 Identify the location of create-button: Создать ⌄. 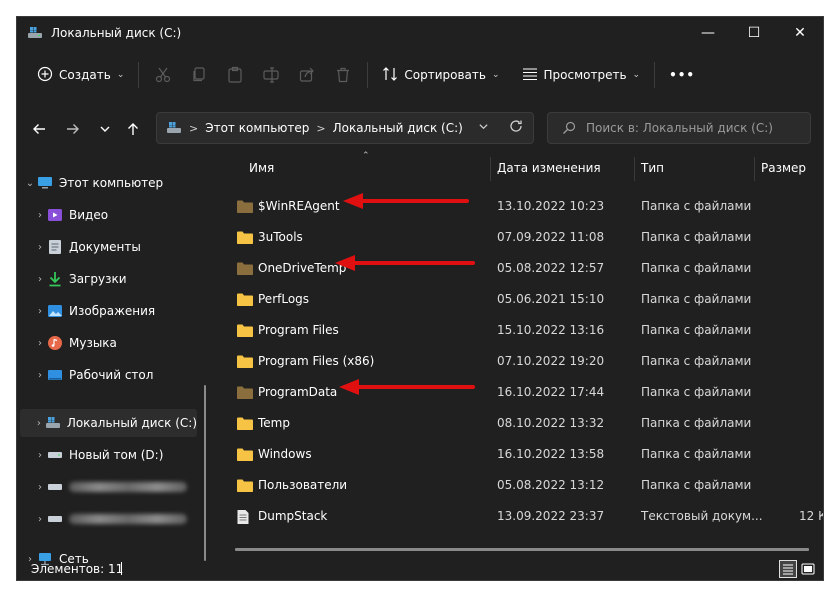
(80, 75).